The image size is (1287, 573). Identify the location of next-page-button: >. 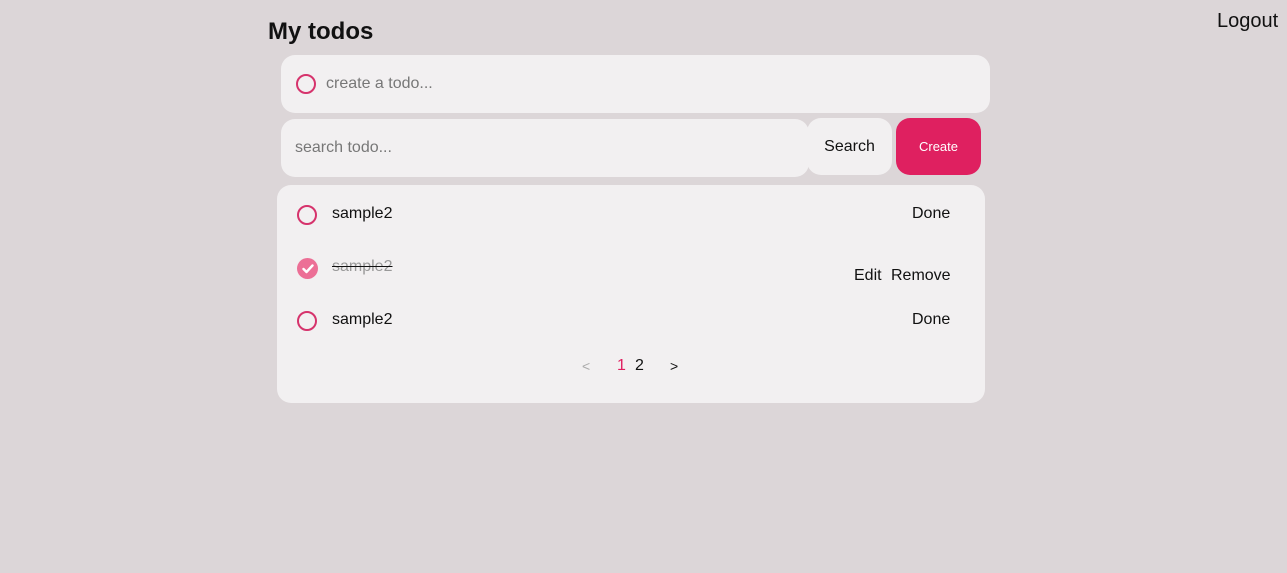
(674, 366).